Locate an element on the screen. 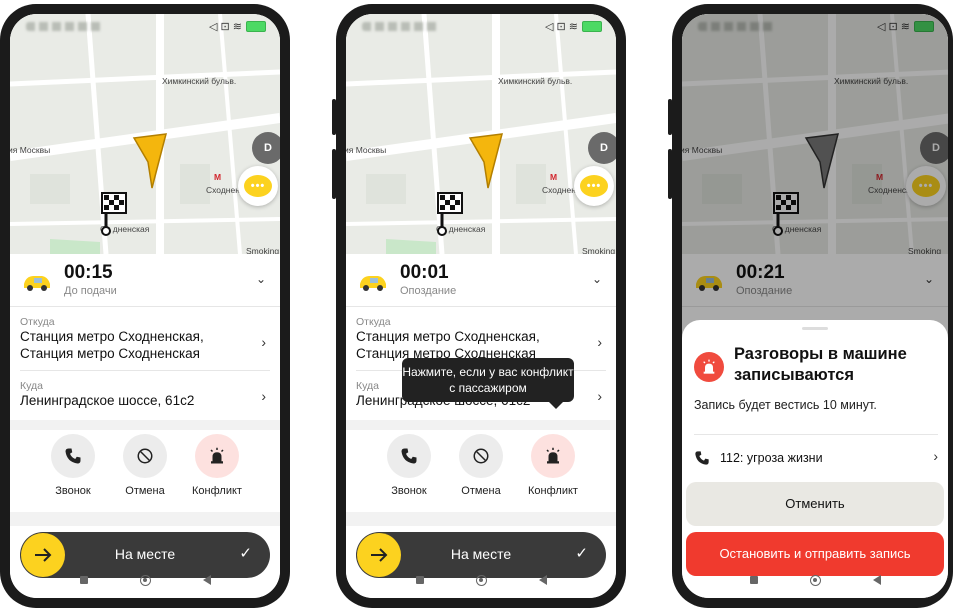  pickup-label: Откуда is located at coordinates (37, 322).